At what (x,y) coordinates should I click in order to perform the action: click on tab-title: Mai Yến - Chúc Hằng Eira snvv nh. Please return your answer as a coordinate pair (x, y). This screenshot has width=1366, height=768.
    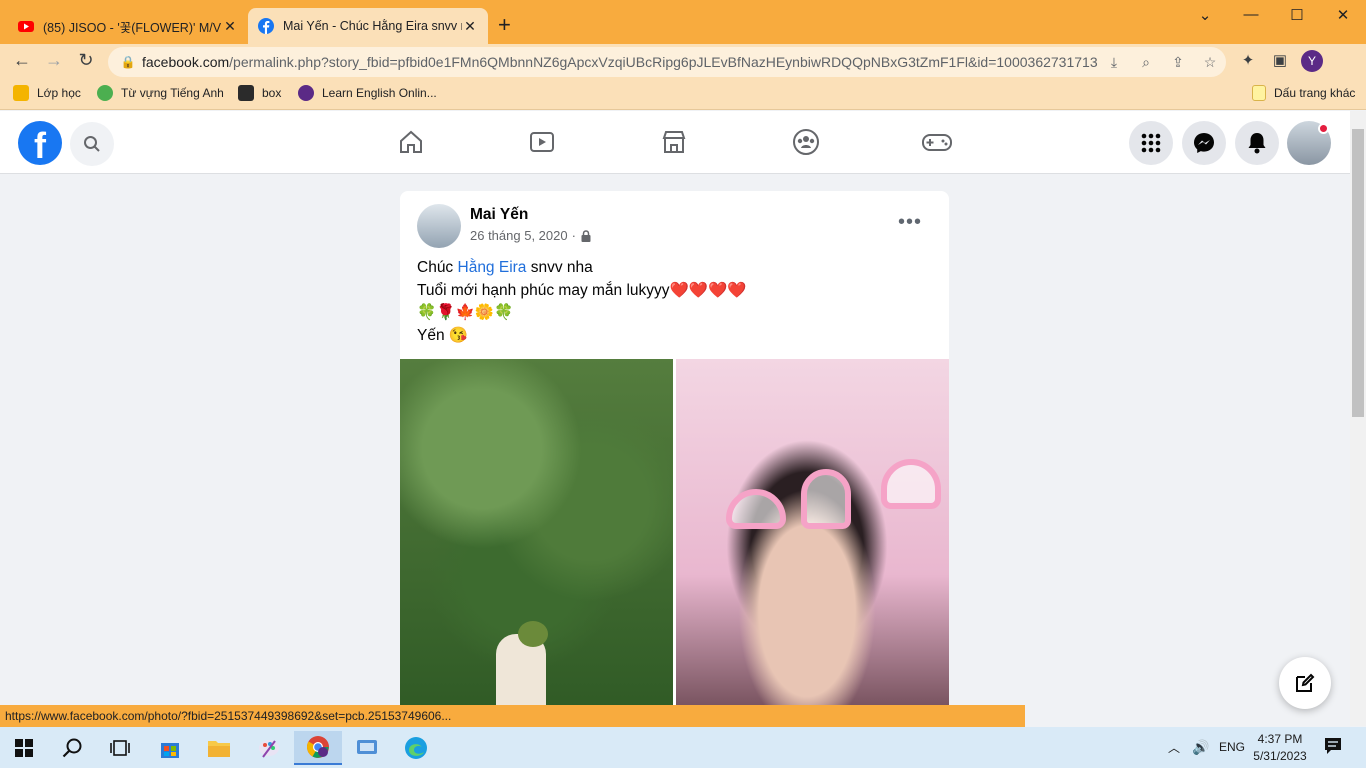
    Looking at the image, I should click on (372, 26).